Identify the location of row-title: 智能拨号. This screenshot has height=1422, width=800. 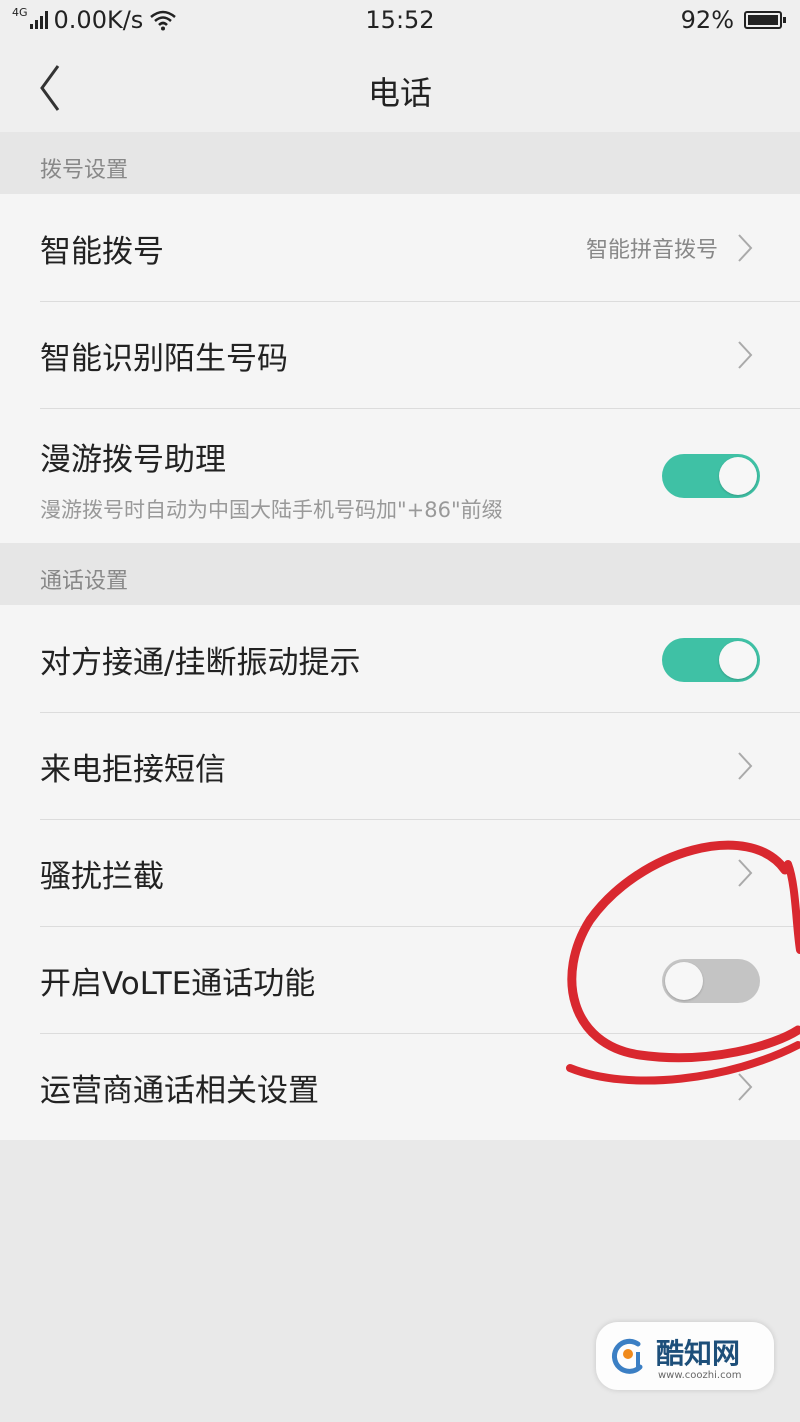
(102, 252).